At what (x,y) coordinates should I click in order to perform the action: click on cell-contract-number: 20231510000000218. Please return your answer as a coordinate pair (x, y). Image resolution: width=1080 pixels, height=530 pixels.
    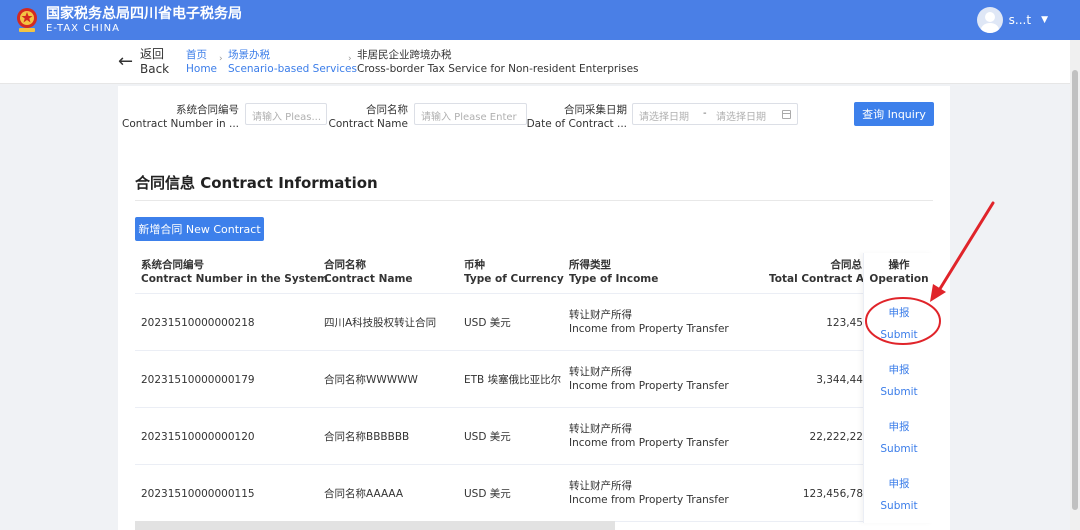
    Looking at the image, I should click on (198, 323).